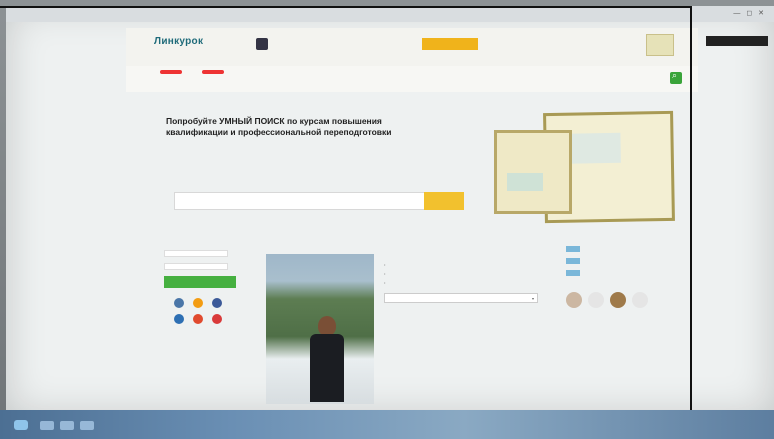  Describe the element at coordinates (660, 45) in the screenshot. I see `certificate-thumbnail` at that location.